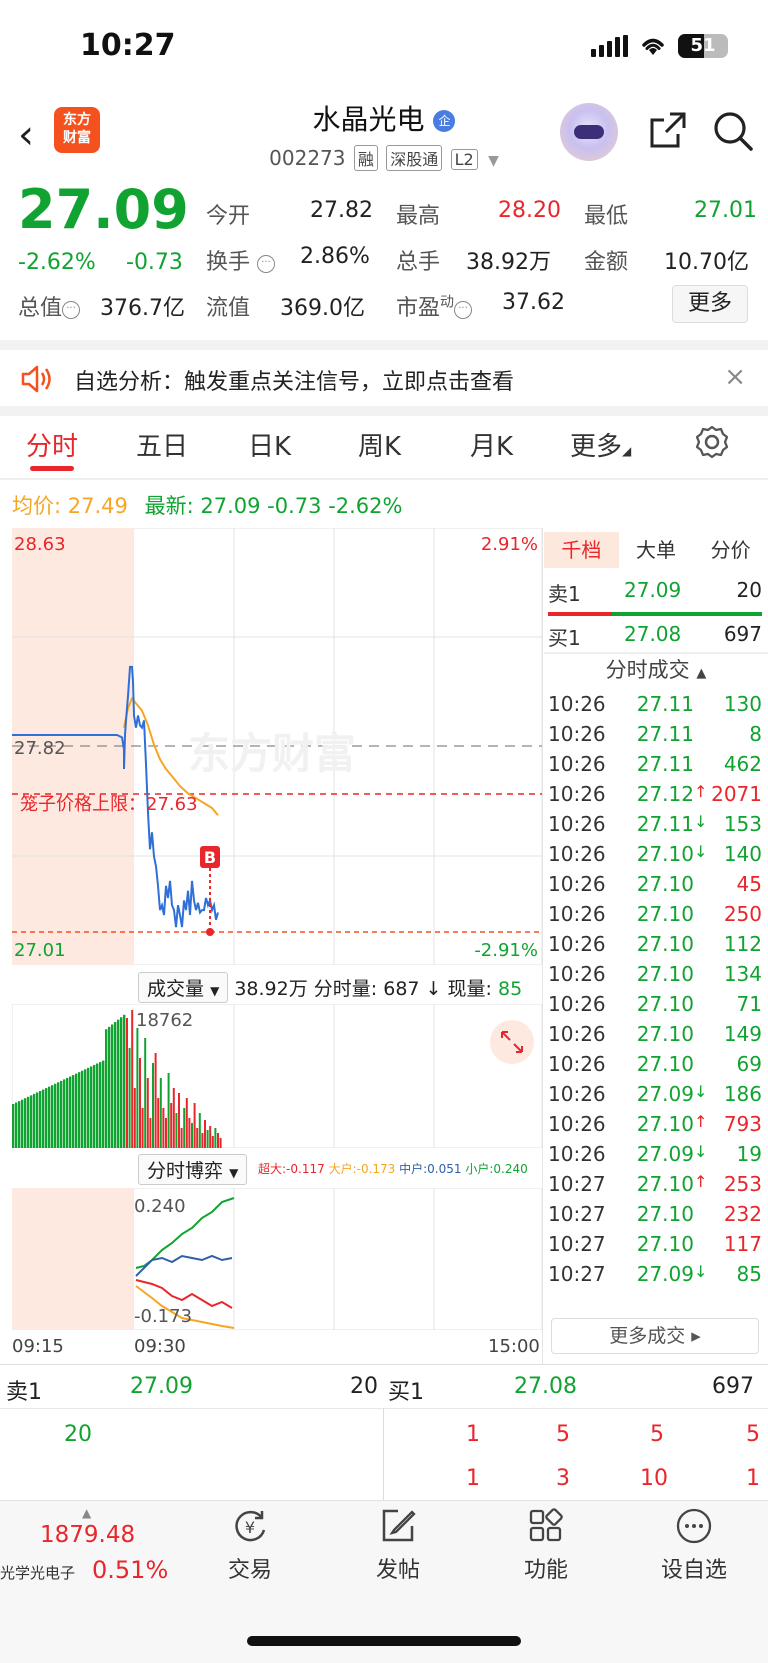 The width and height of the screenshot is (768, 1663). Describe the element at coordinates (701, 1271) in the screenshot. I see `tick-direction: ↓` at that location.